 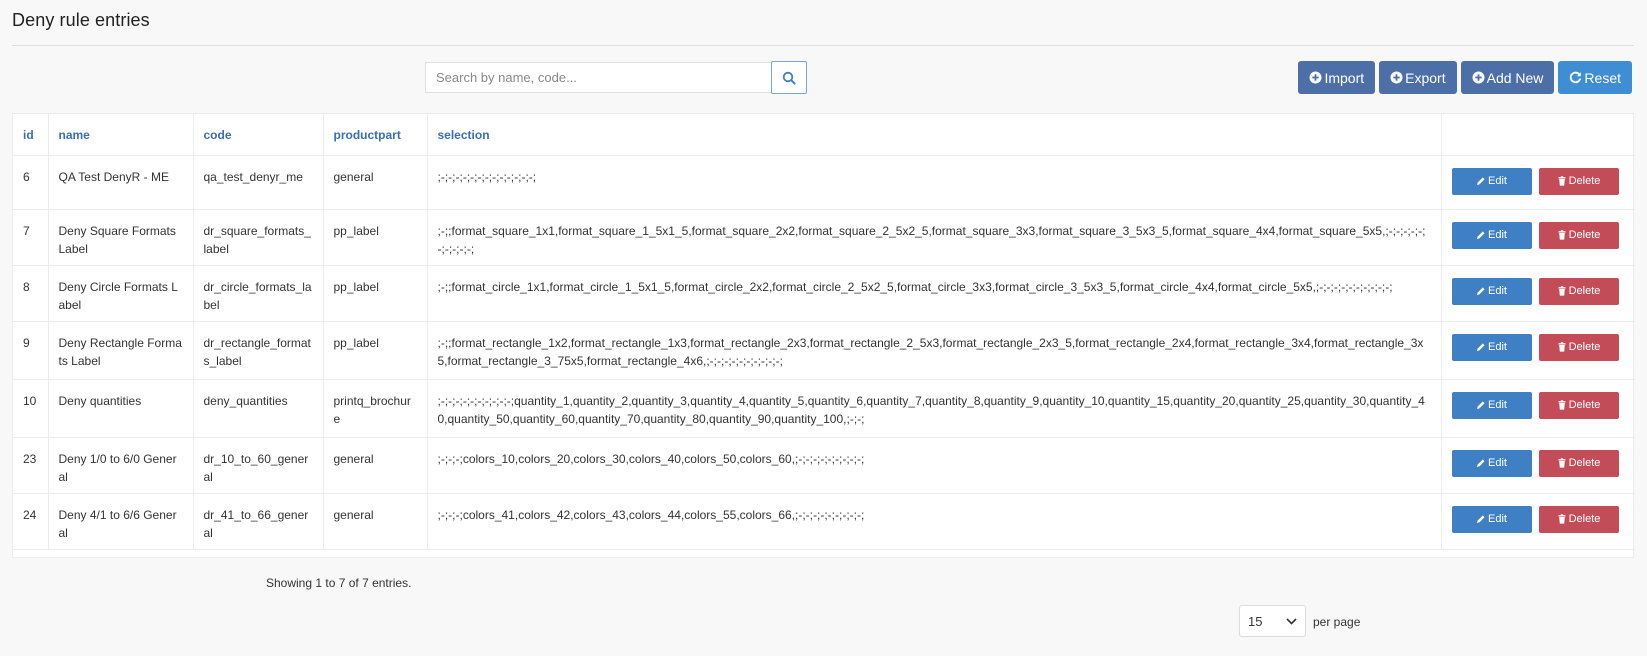 What do you see at coordinates (1344, 77) in the screenshot?
I see `import-button-label: Import` at bounding box center [1344, 77].